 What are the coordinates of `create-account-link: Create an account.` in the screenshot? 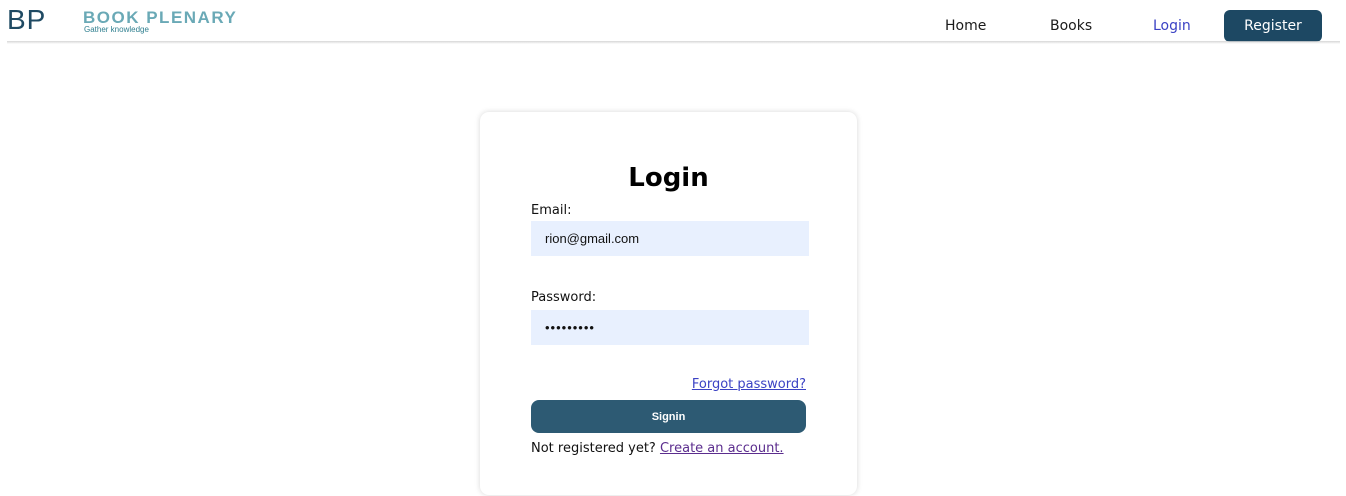 It's located at (722, 448).